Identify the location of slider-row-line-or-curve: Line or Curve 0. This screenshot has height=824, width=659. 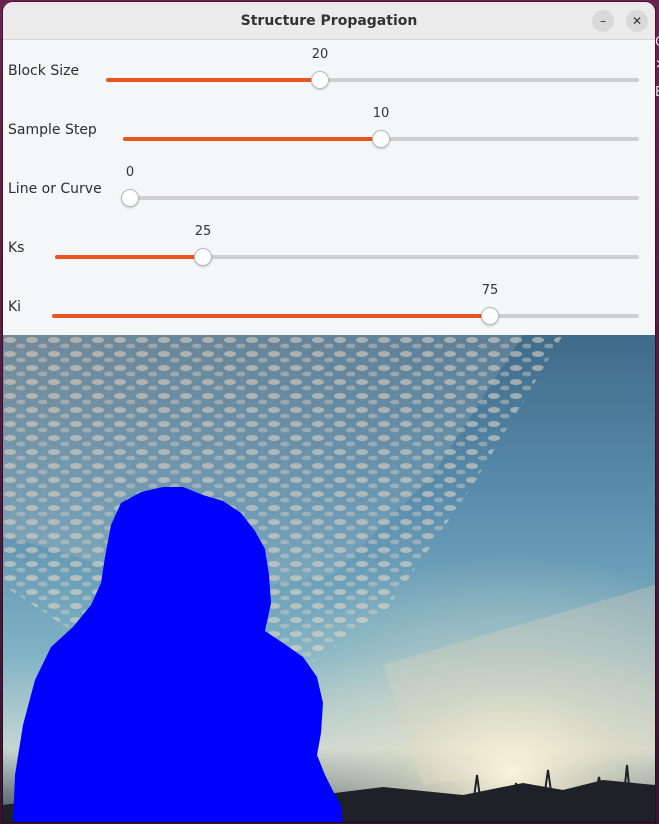
(329, 187).